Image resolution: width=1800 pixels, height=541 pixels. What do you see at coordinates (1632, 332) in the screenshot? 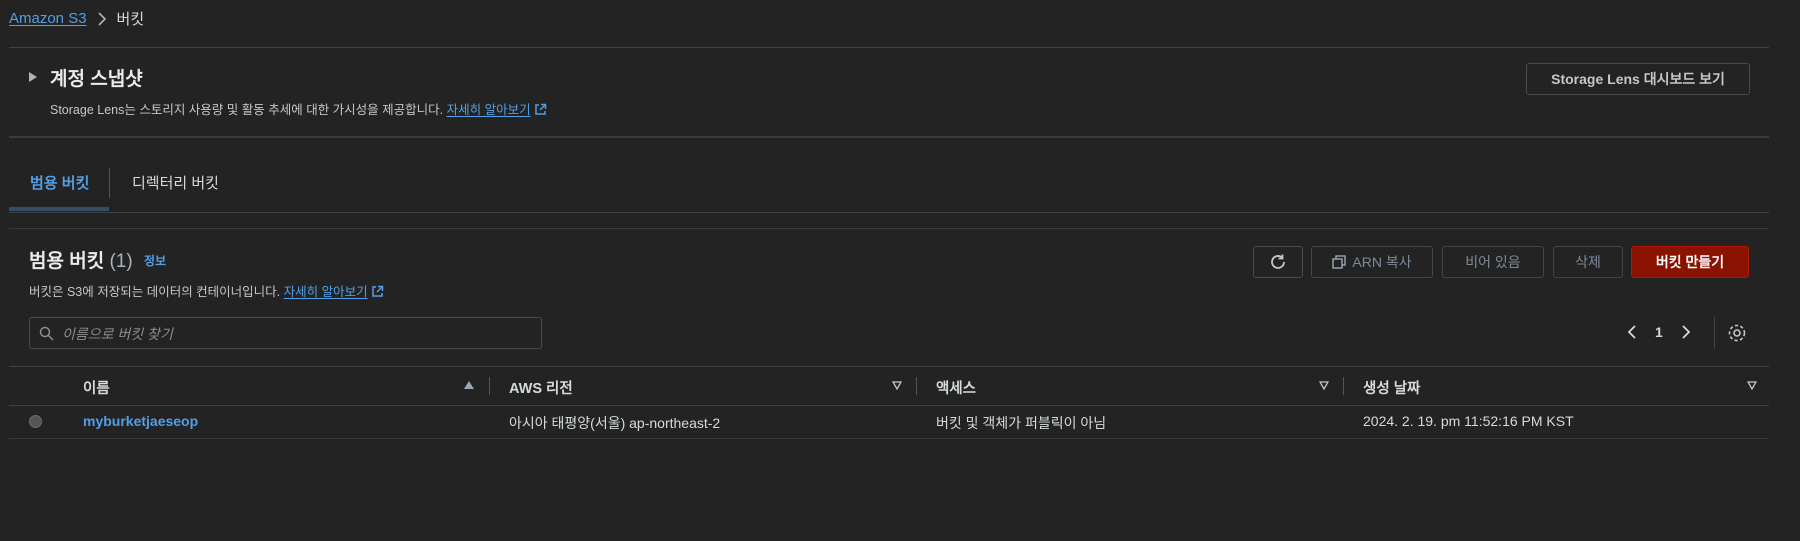
I see `previous-page-icon` at bounding box center [1632, 332].